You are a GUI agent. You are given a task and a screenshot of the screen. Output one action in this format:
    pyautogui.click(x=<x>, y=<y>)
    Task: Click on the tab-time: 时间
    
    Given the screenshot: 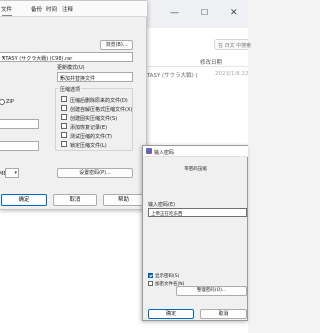 What is the action you would take?
    pyautogui.click(x=51, y=9)
    